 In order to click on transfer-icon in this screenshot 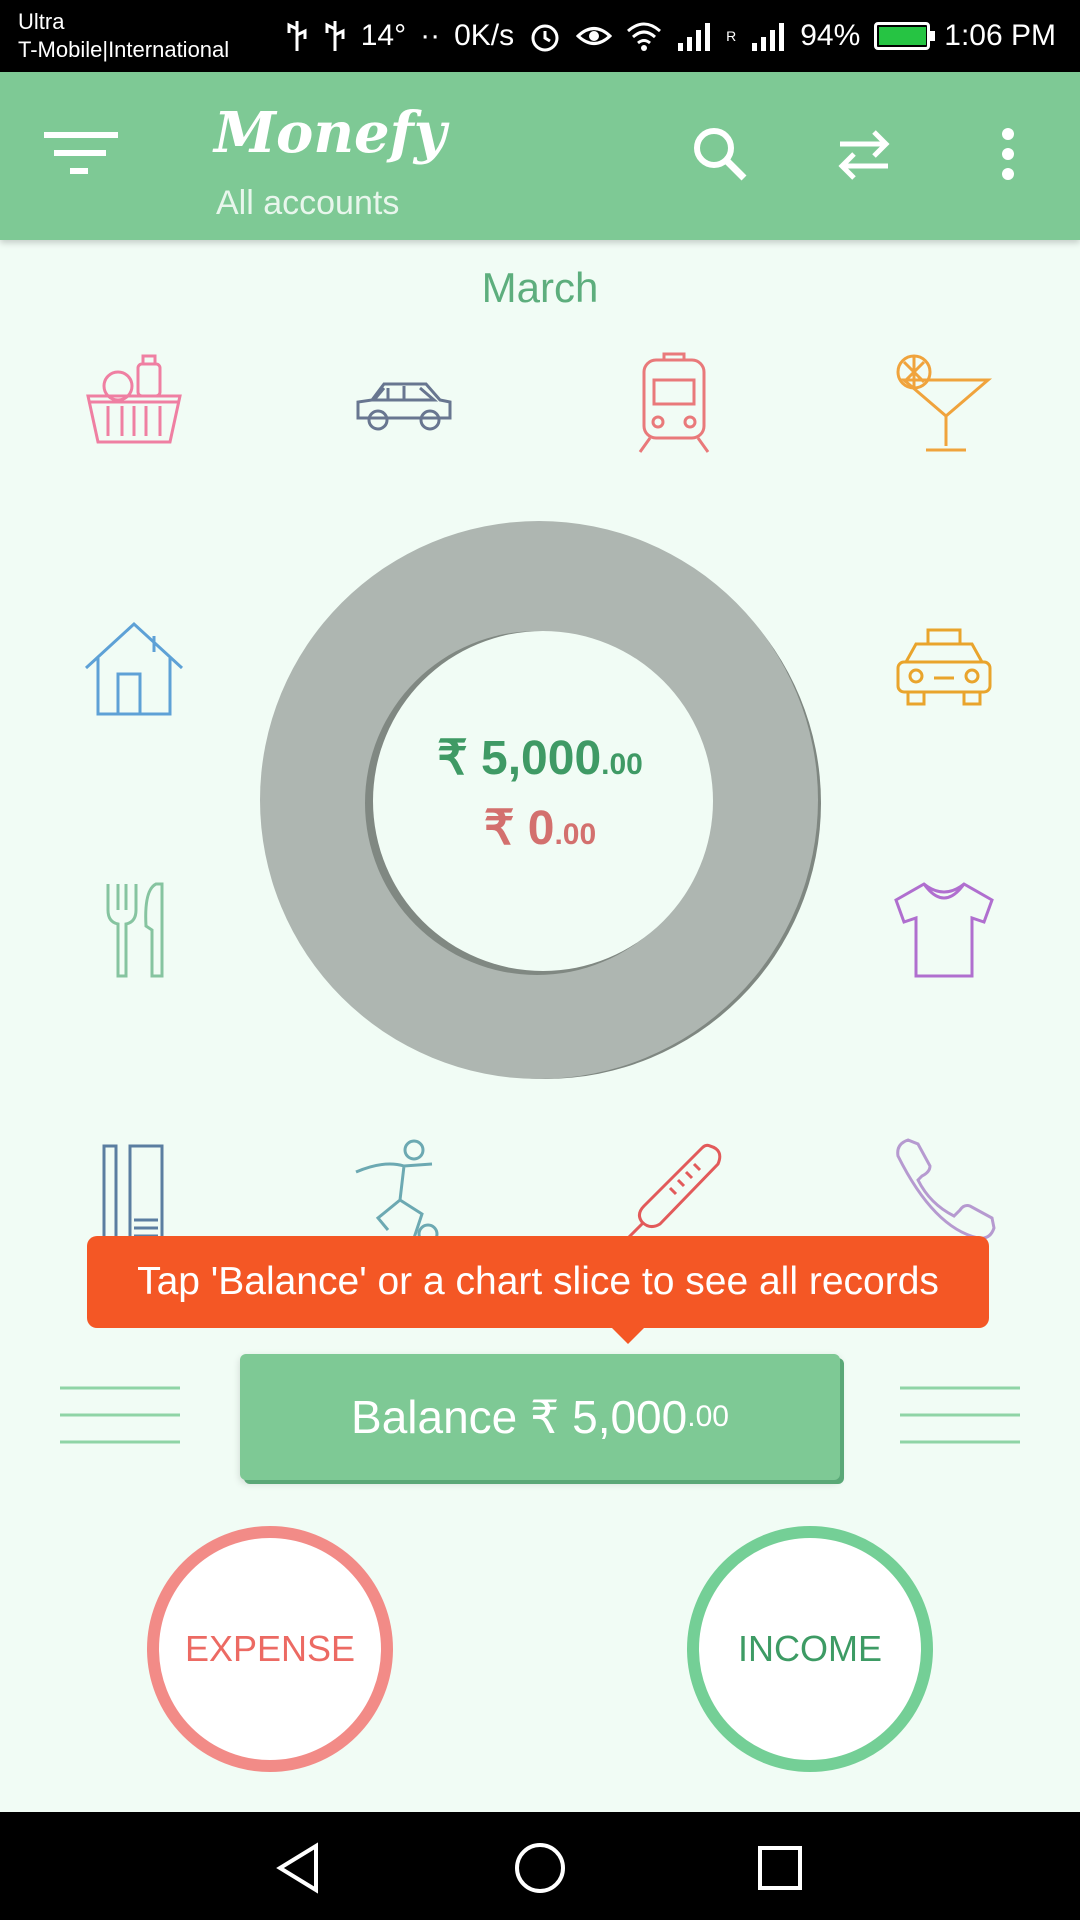, I will do `click(864, 155)`.